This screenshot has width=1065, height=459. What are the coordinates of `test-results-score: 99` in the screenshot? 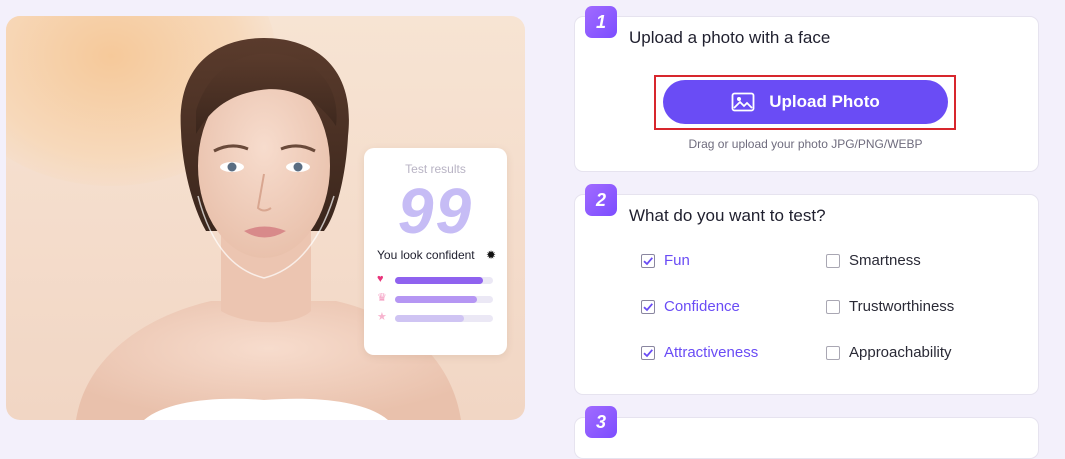 It's located at (435, 211).